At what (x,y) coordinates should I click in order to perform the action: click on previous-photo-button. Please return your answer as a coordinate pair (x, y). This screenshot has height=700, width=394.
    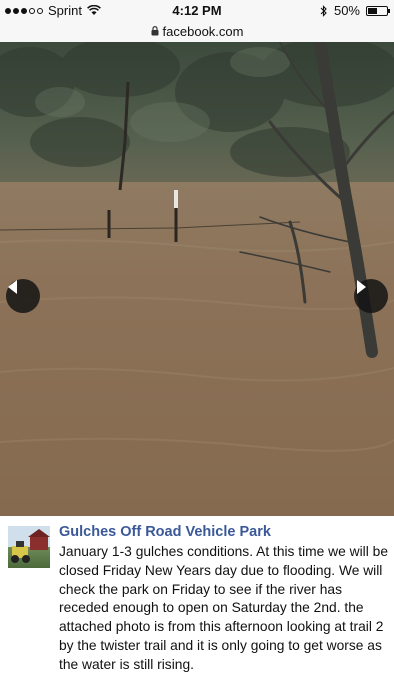
    Looking at the image, I should click on (23, 296).